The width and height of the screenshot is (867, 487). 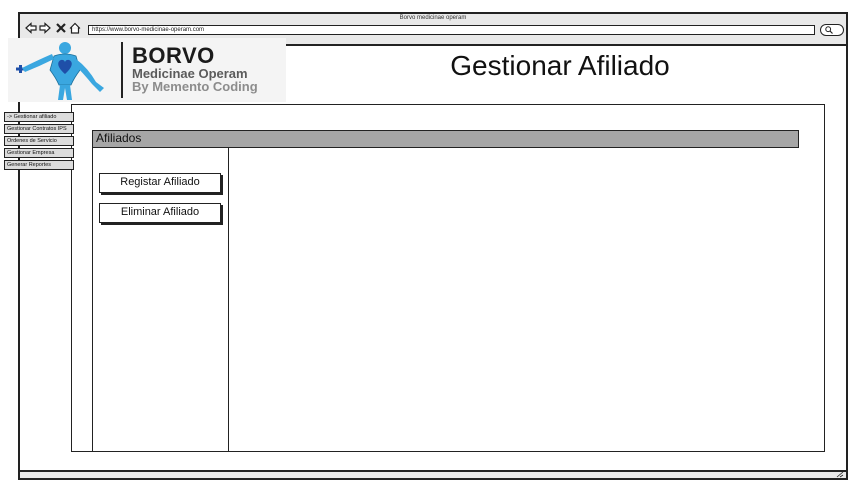 I want to click on sidebar-item-generar-reportes: Generar Reportes, so click(x=39, y=165).